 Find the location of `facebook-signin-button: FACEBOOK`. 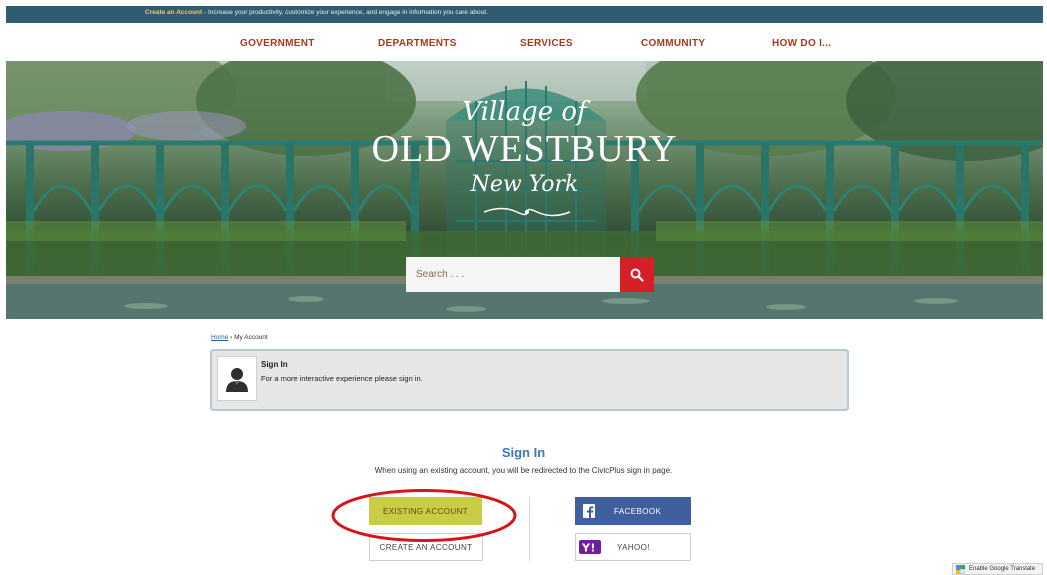

facebook-signin-button: FACEBOOK is located at coordinates (633, 511).